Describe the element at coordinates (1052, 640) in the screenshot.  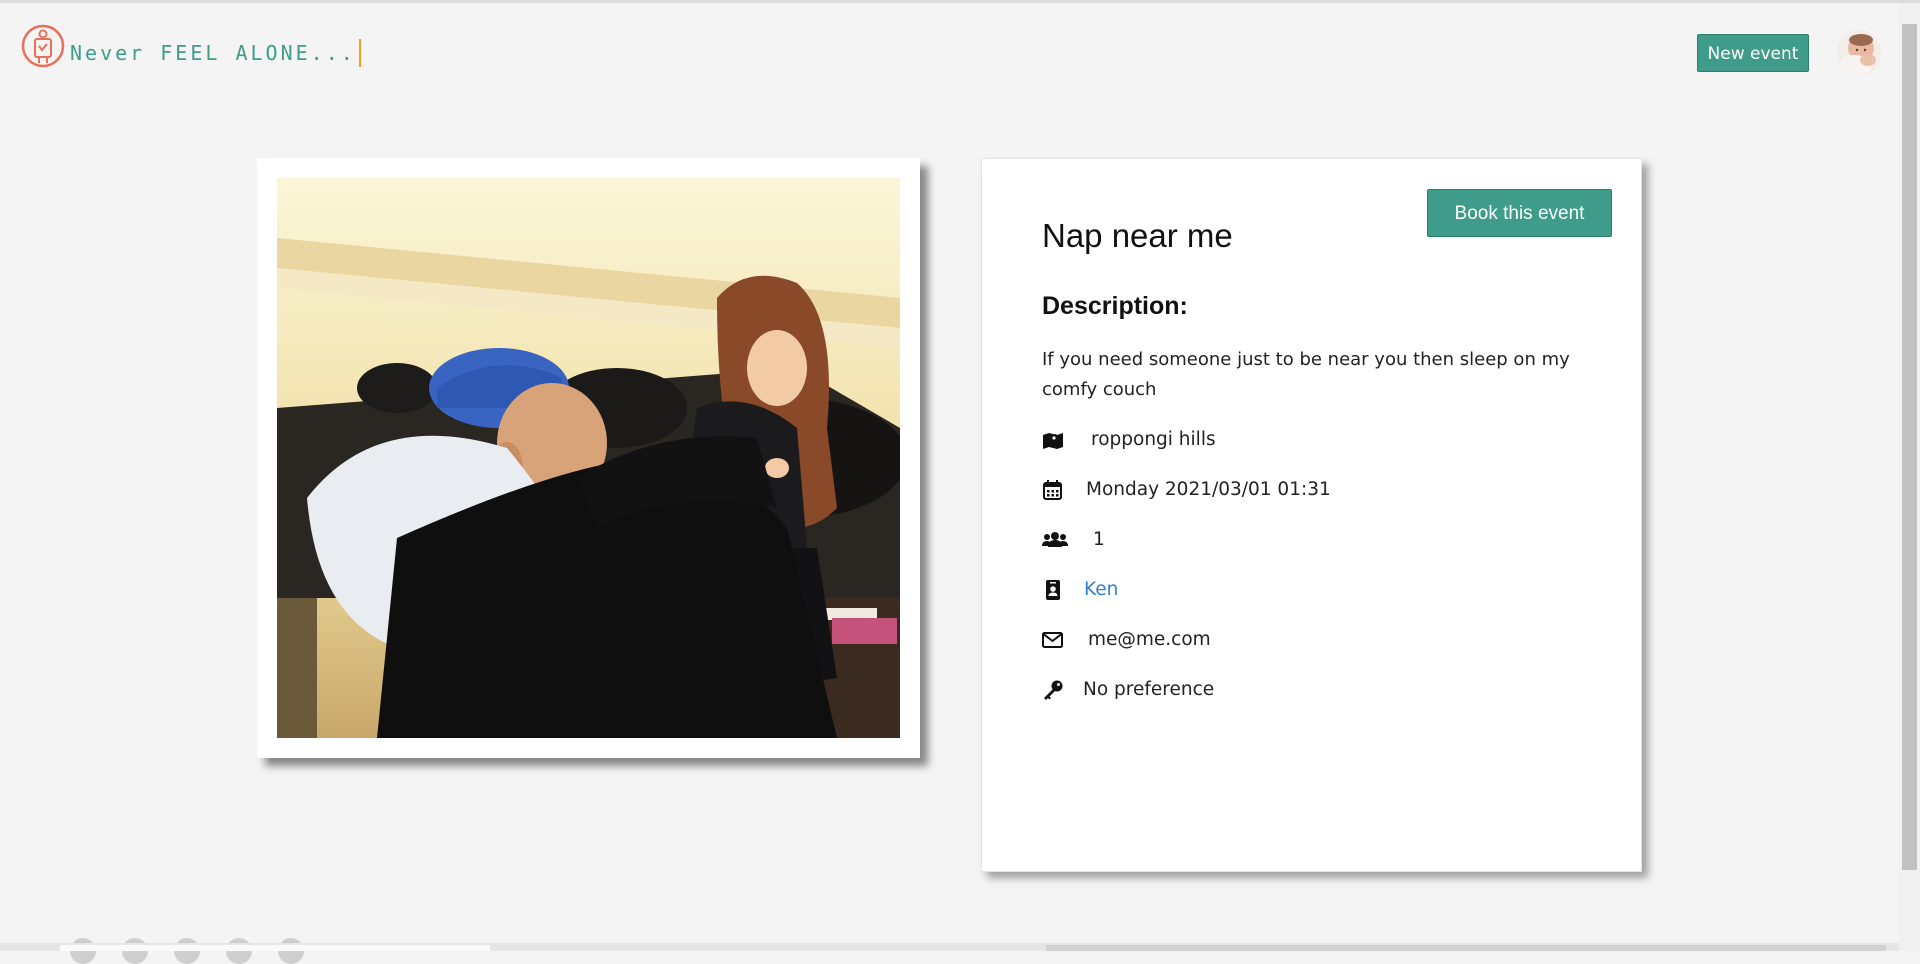
I see `envelope-icon` at that location.